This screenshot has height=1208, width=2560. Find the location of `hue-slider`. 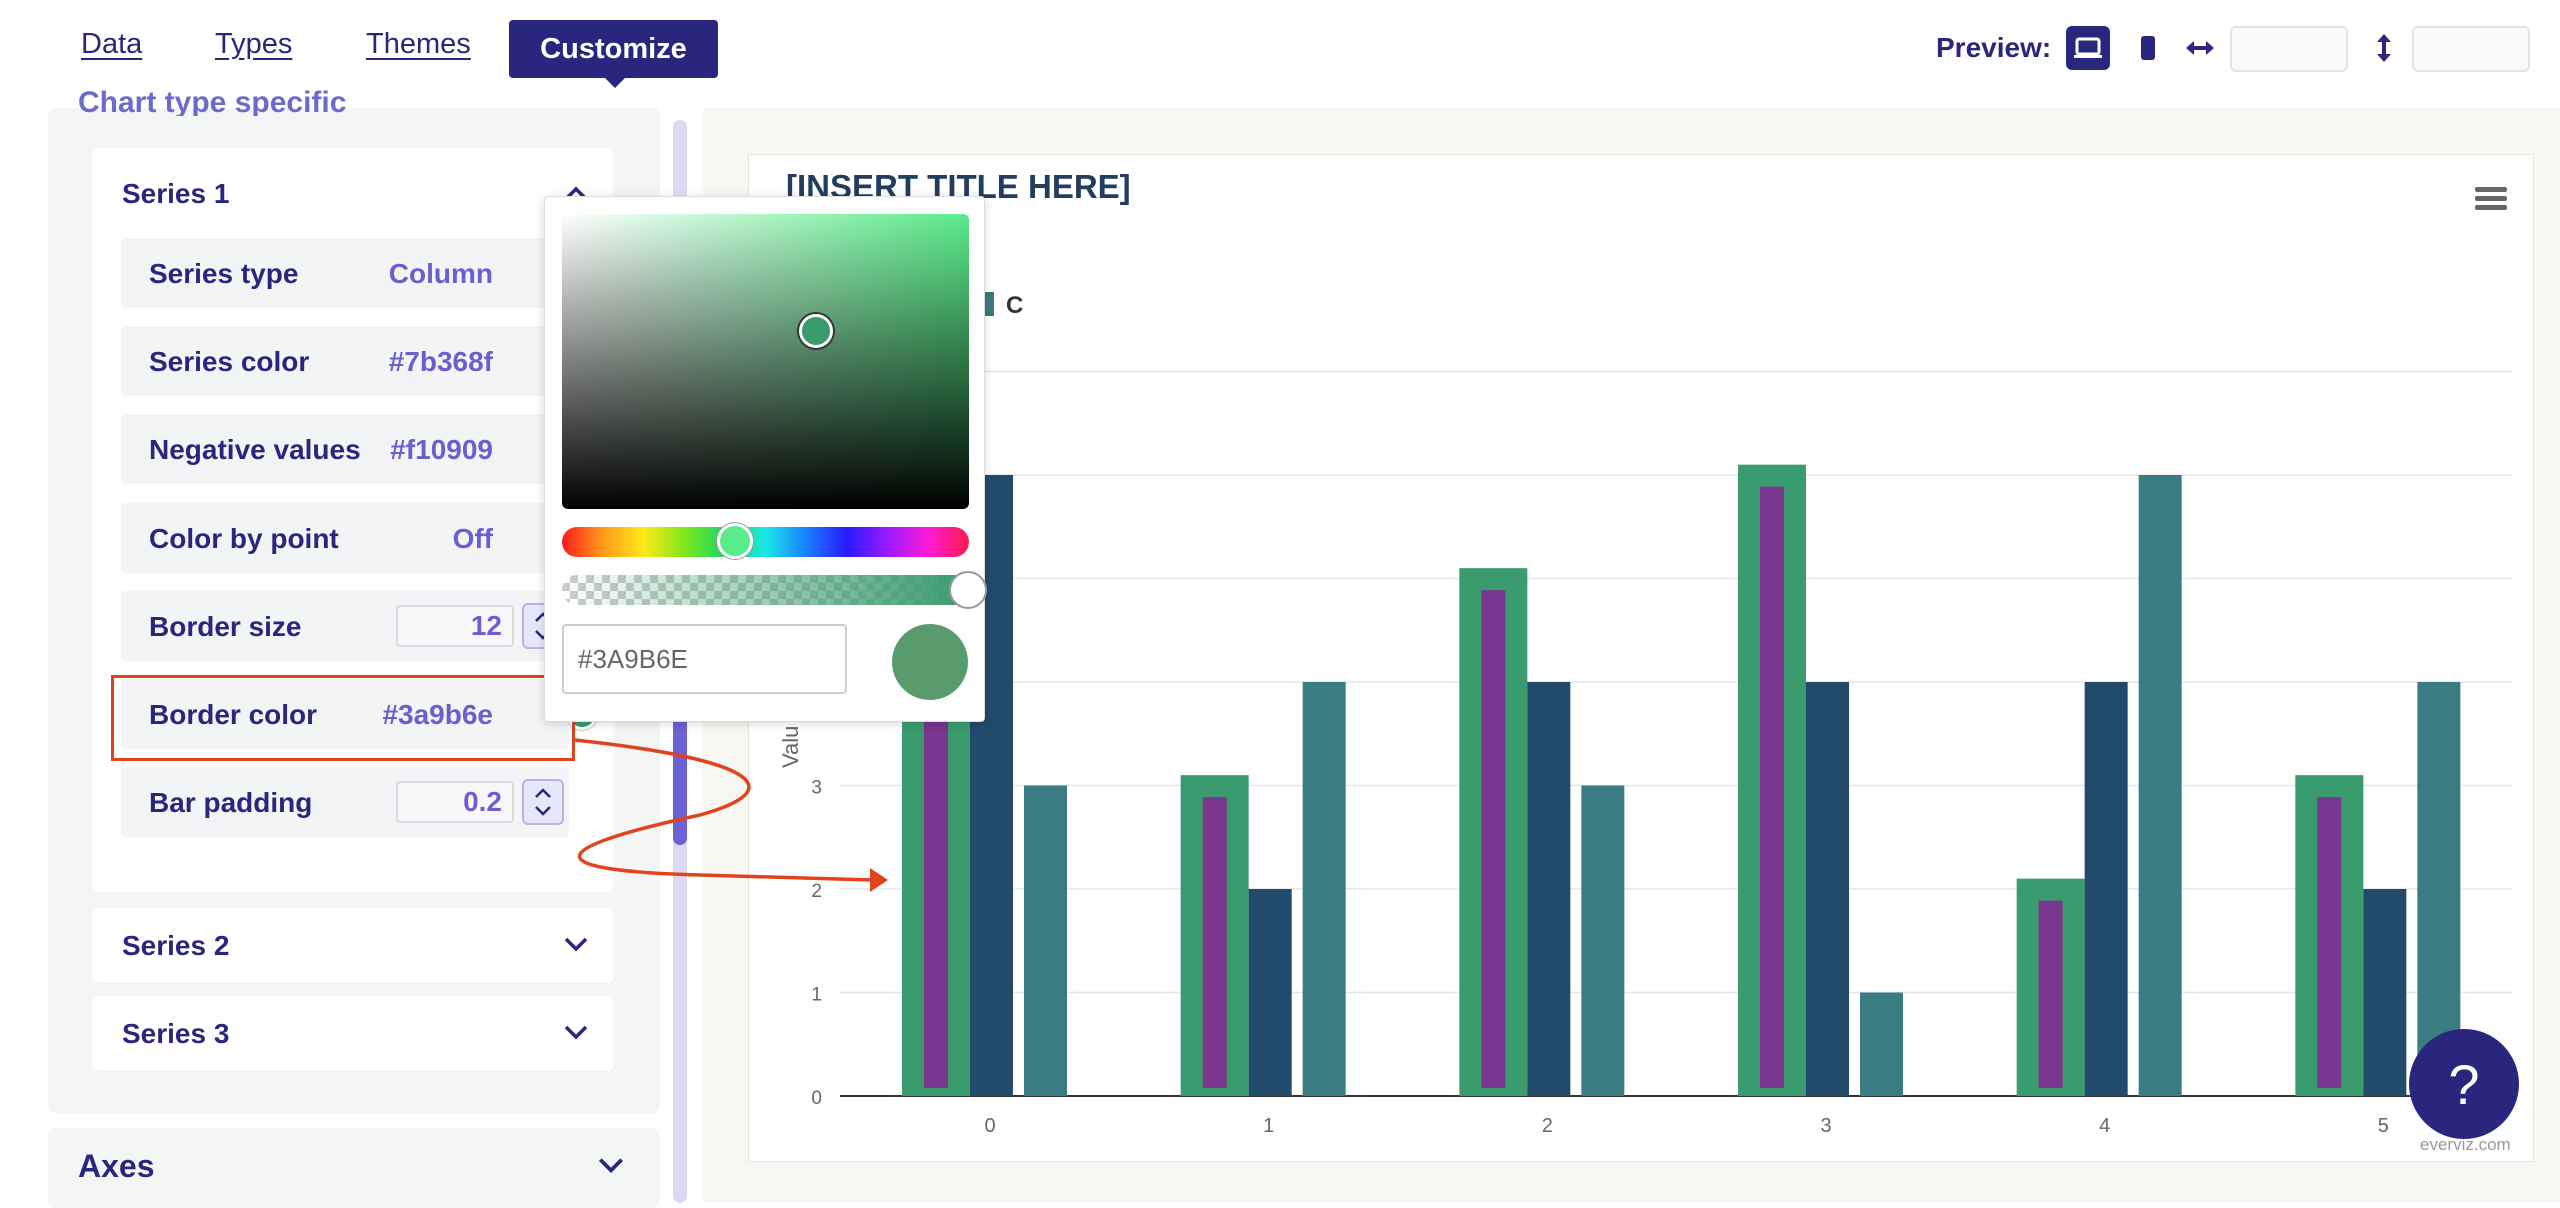

hue-slider is located at coordinates (765, 542).